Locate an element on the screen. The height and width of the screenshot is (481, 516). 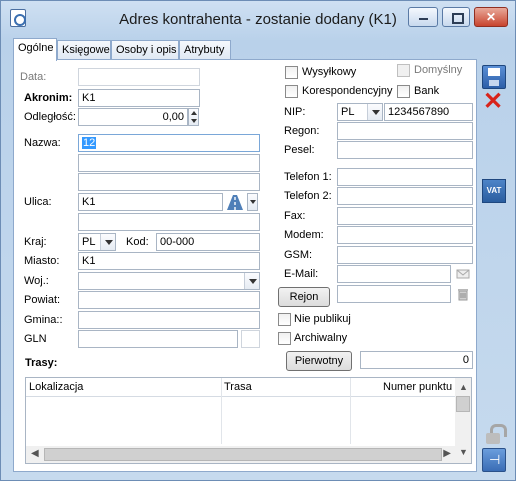
lock-icon is located at coordinates (494, 435).